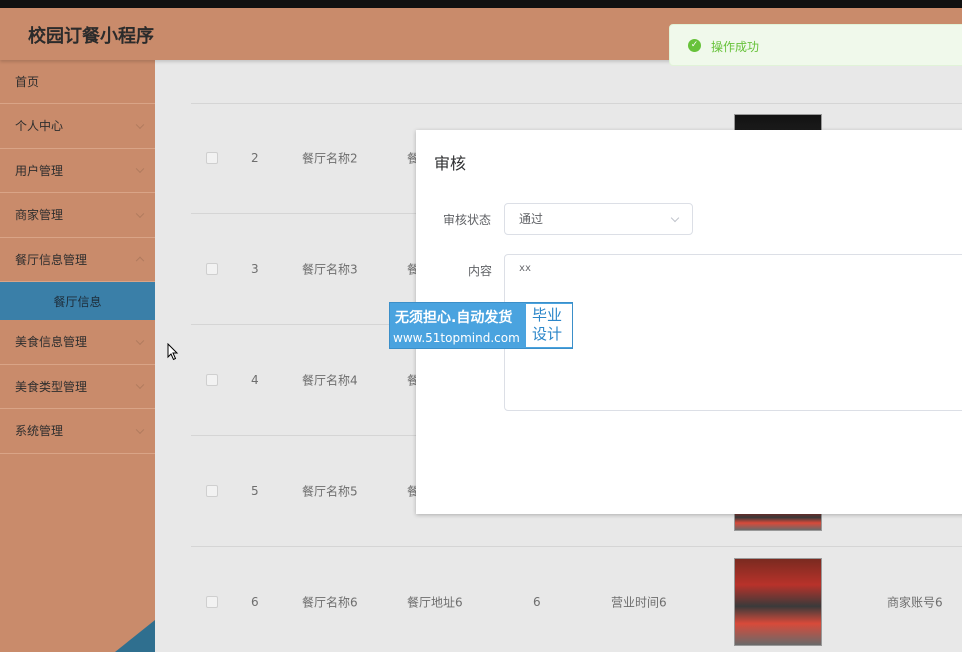  What do you see at coordinates (598, 219) in the screenshot?
I see `status-select: 通过` at bounding box center [598, 219].